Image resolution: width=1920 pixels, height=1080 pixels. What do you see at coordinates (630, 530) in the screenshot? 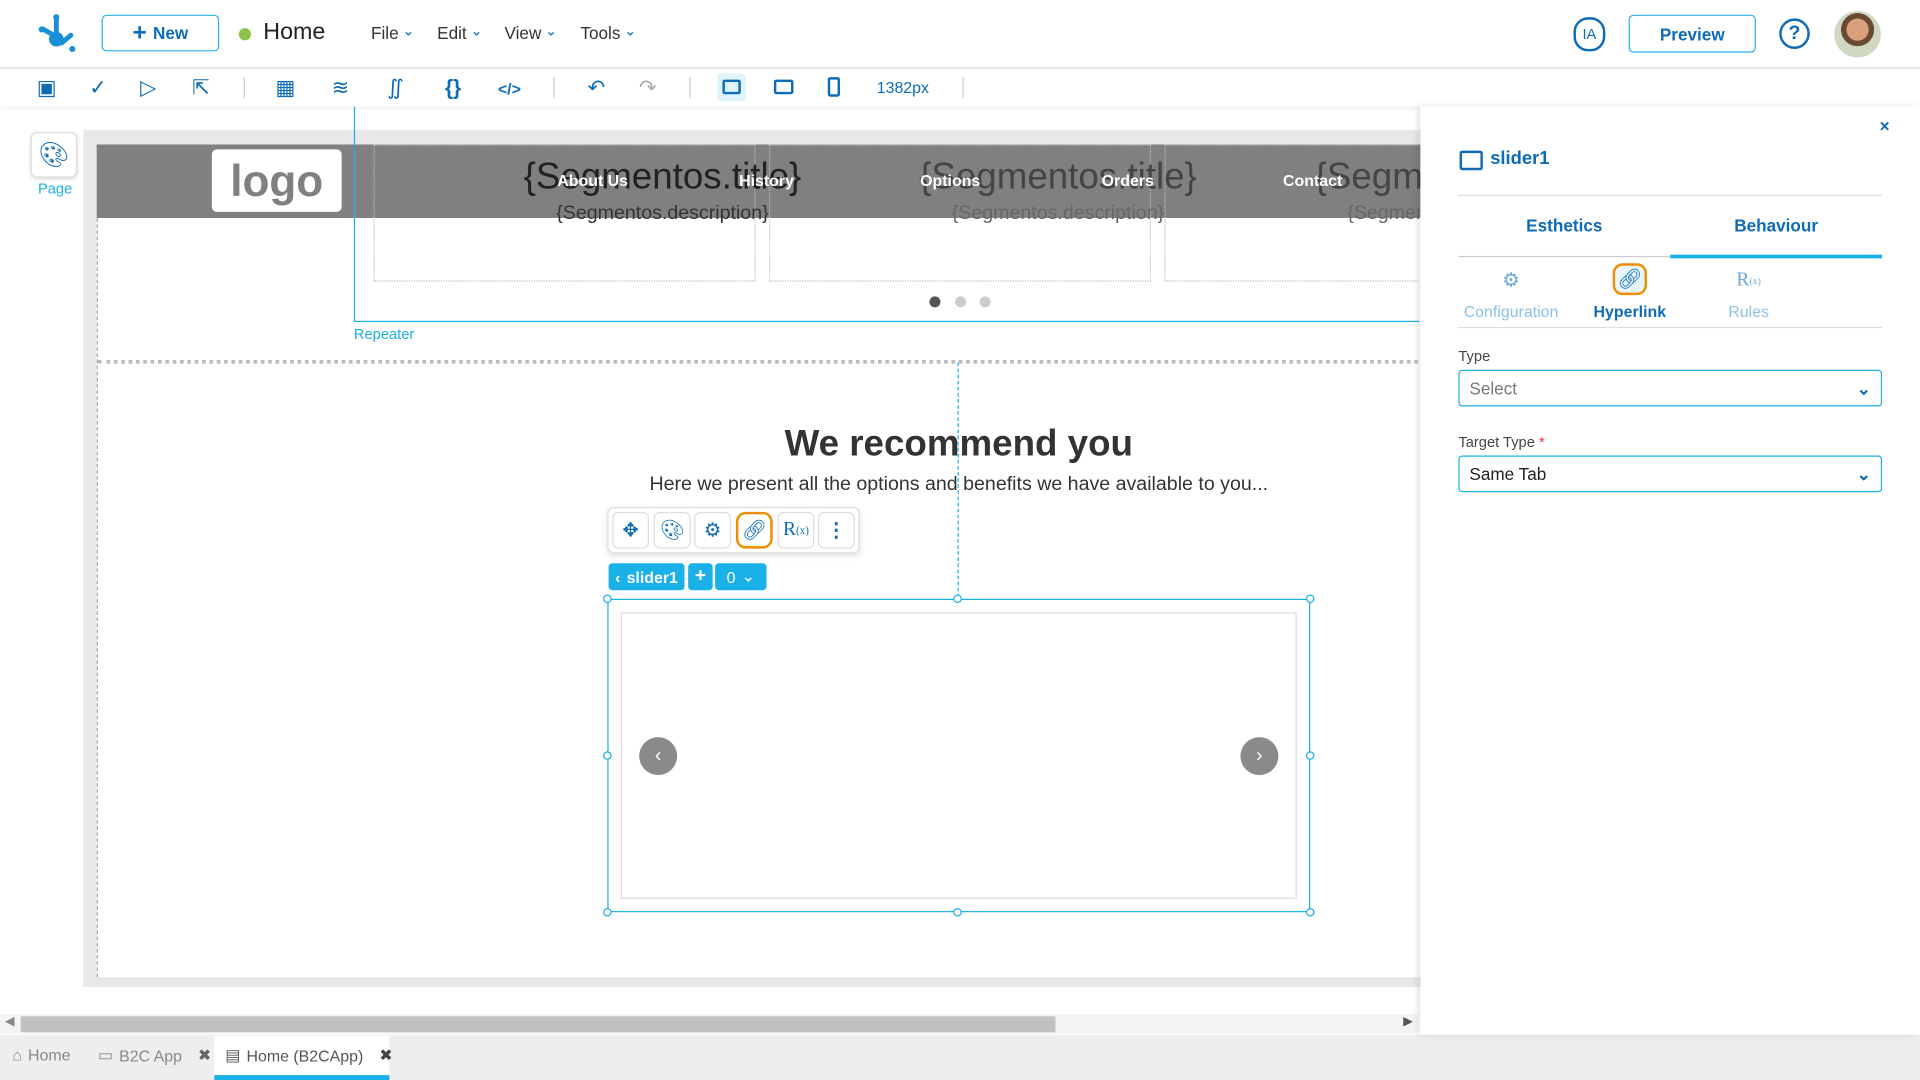
I see `move-icon: ✥` at bounding box center [630, 530].